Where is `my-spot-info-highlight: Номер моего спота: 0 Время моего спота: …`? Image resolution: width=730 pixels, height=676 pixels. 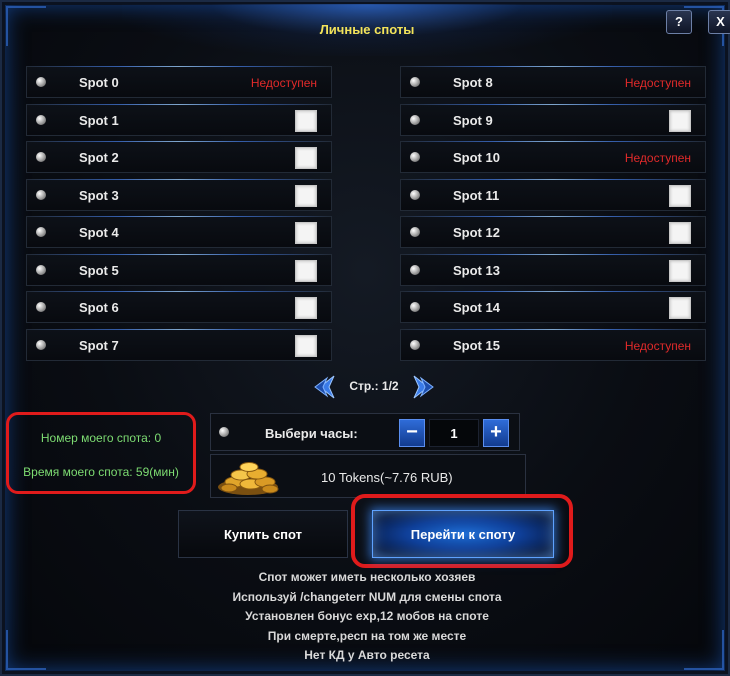 my-spot-info-highlight: Номер моего спота: 0 Время моего спота: … is located at coordinates (101, 453).